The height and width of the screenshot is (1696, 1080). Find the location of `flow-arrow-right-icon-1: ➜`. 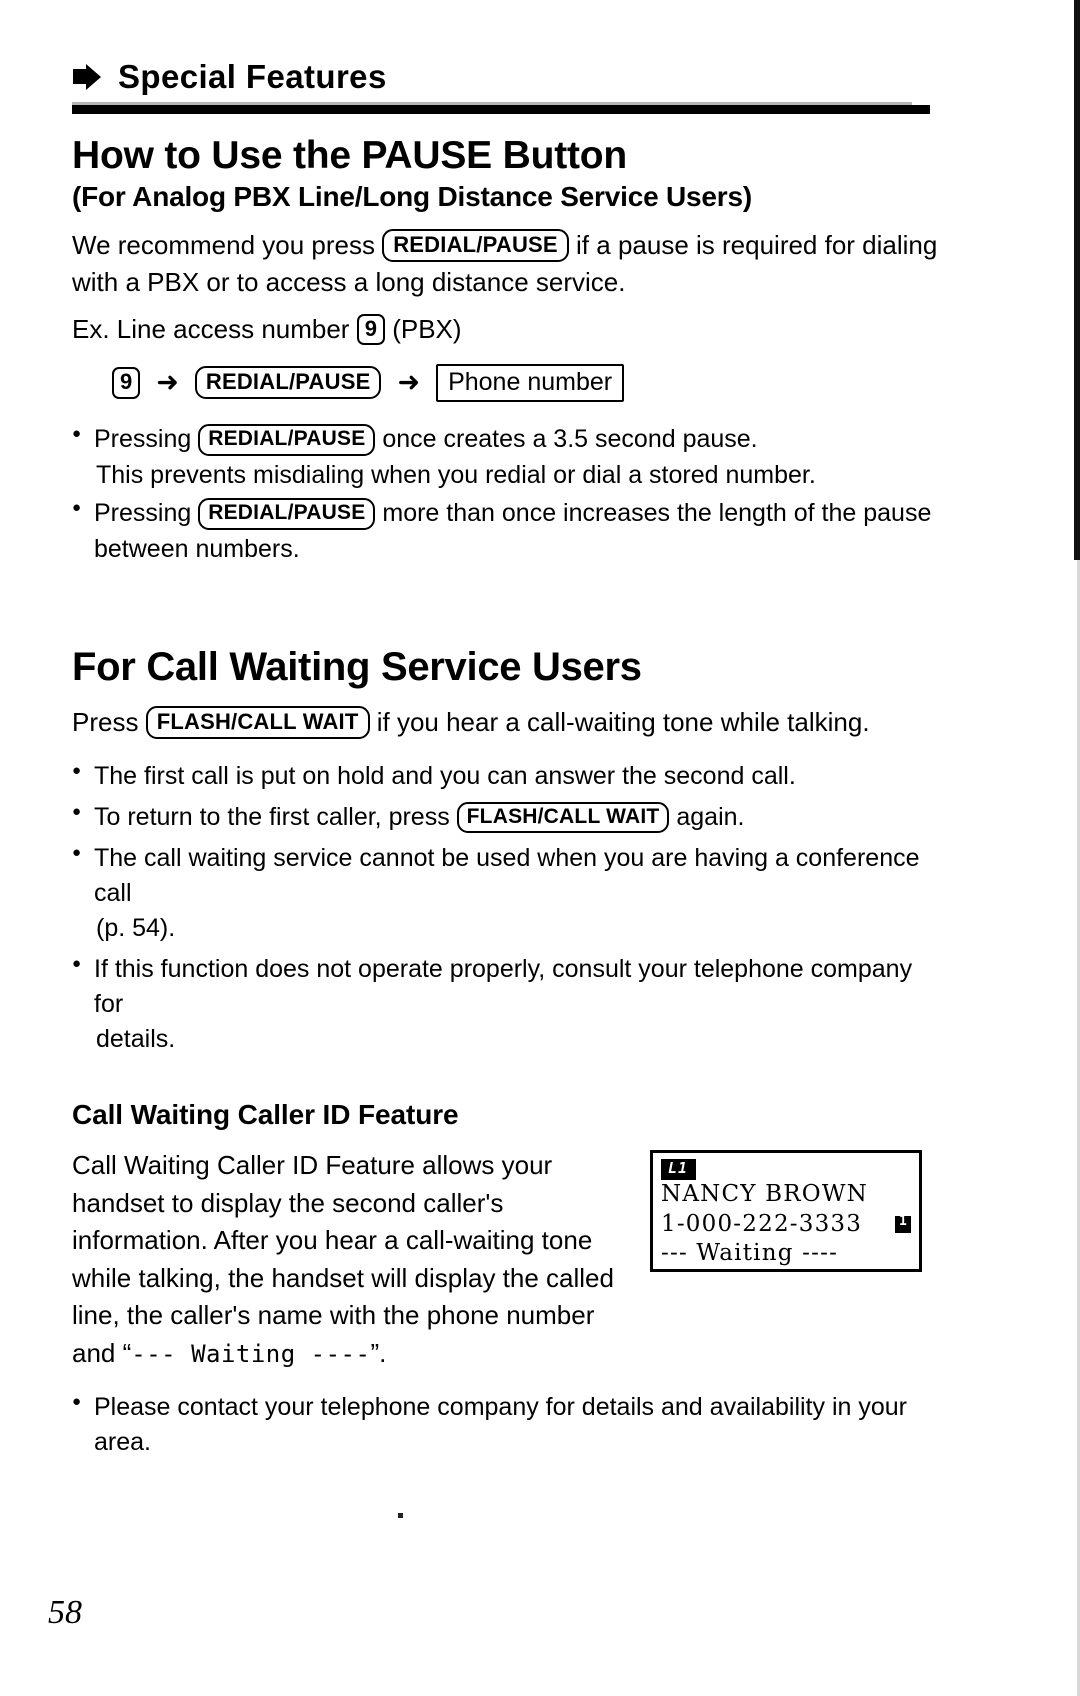

flow-arrow-right-icon-1: ➜ is located at coordinates (167, 382).